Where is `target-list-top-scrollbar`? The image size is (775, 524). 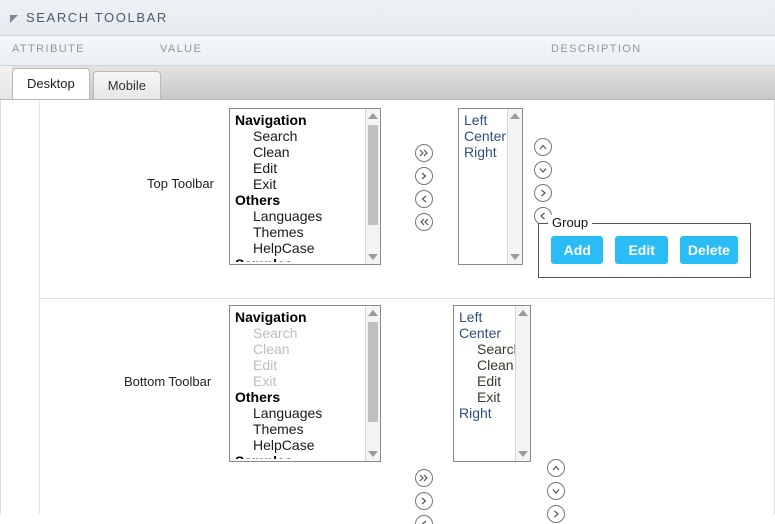
target-list-top-scrollbar is located at coordinates (514, 186).